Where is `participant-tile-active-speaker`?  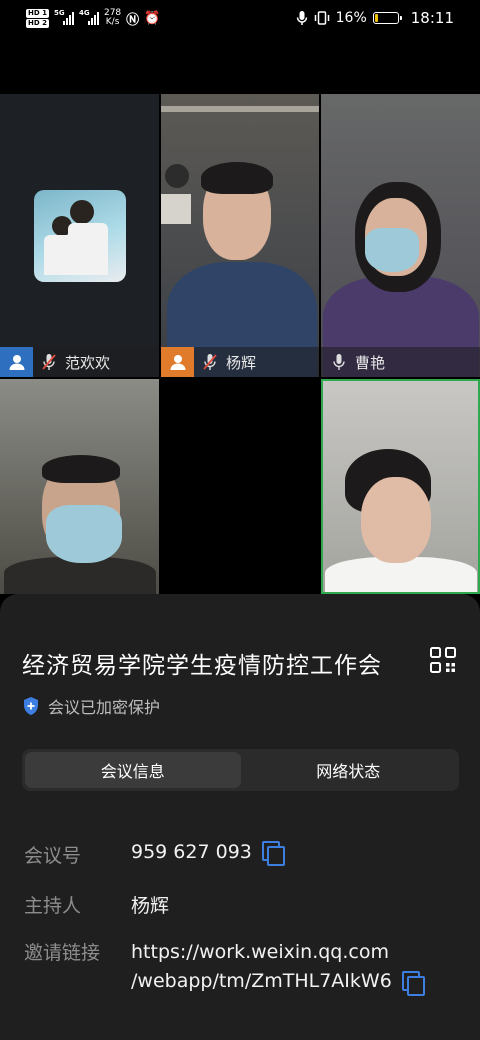 participant-tile-active-speaker is located at coordinates (400, 486).